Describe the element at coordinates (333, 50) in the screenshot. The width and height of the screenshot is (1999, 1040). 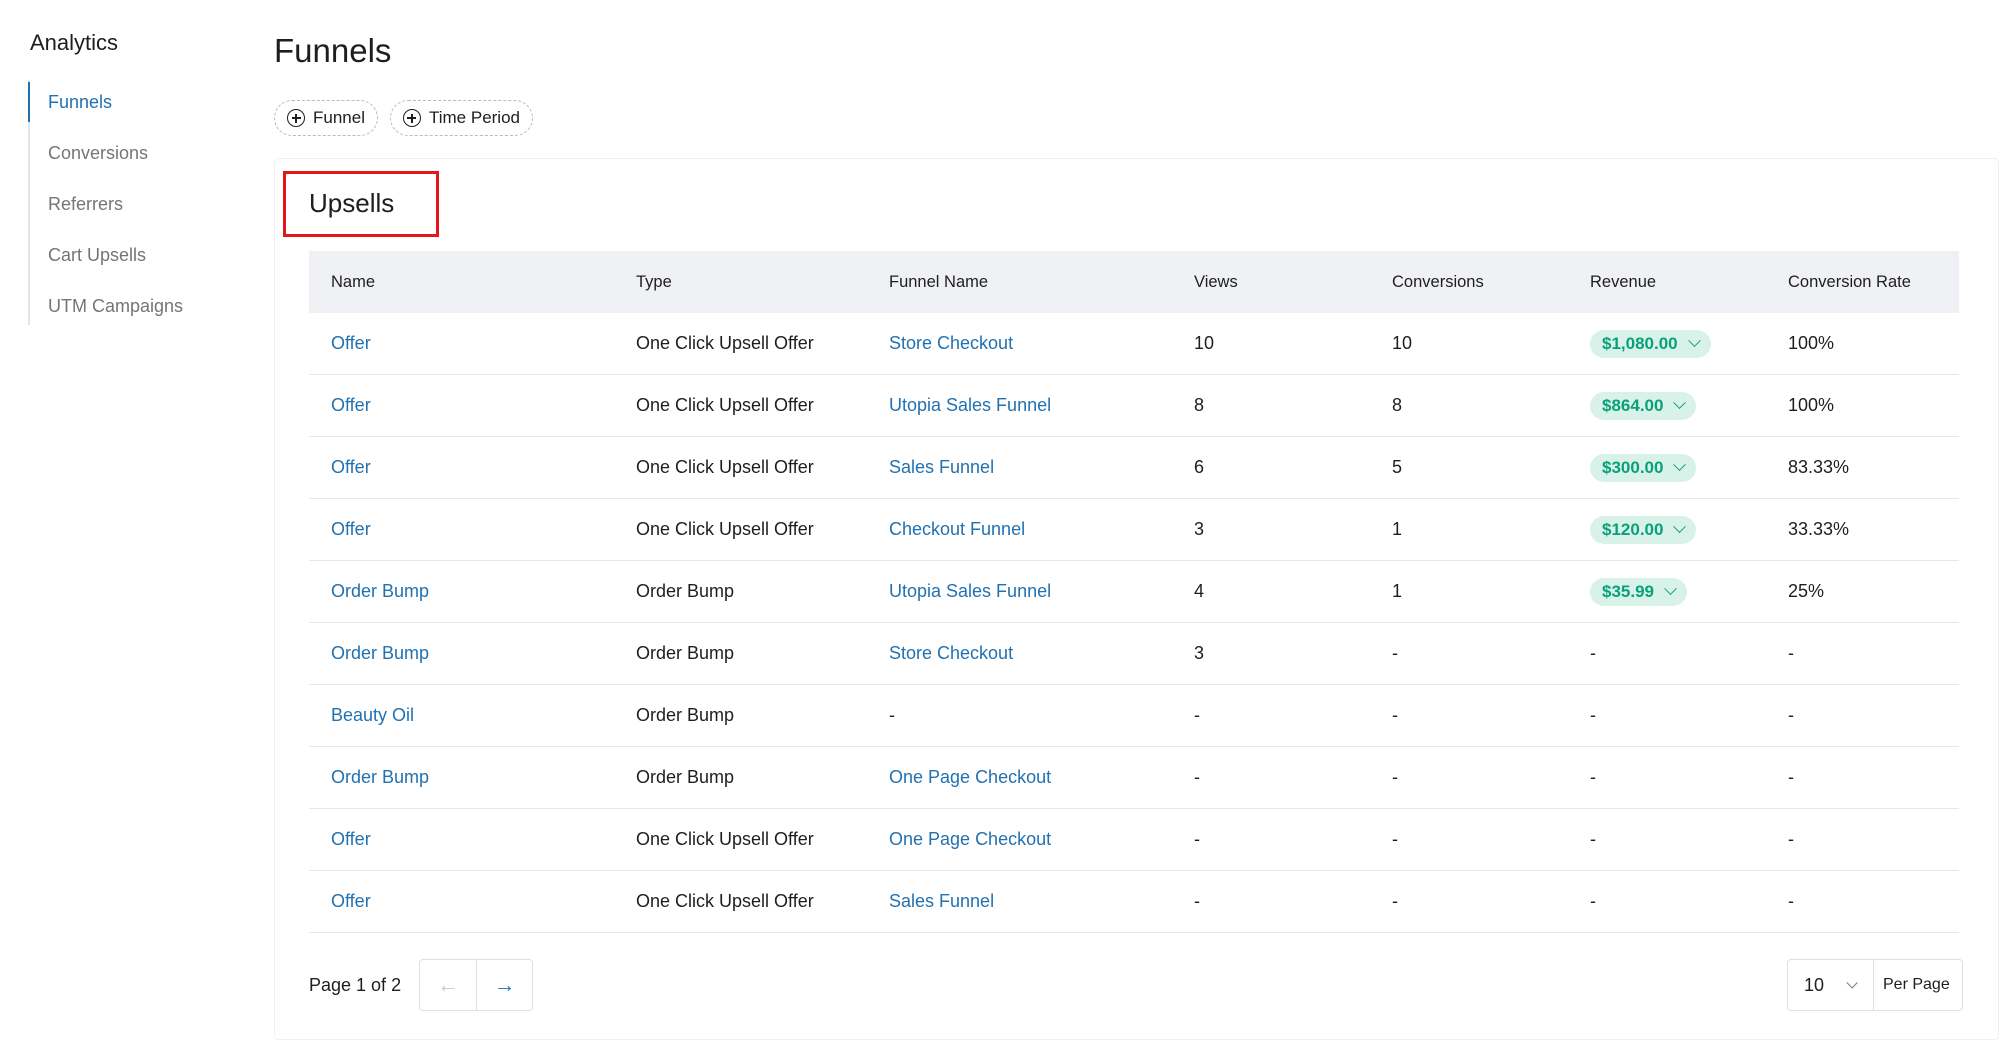
I see `page-title: Funnels` at that location.